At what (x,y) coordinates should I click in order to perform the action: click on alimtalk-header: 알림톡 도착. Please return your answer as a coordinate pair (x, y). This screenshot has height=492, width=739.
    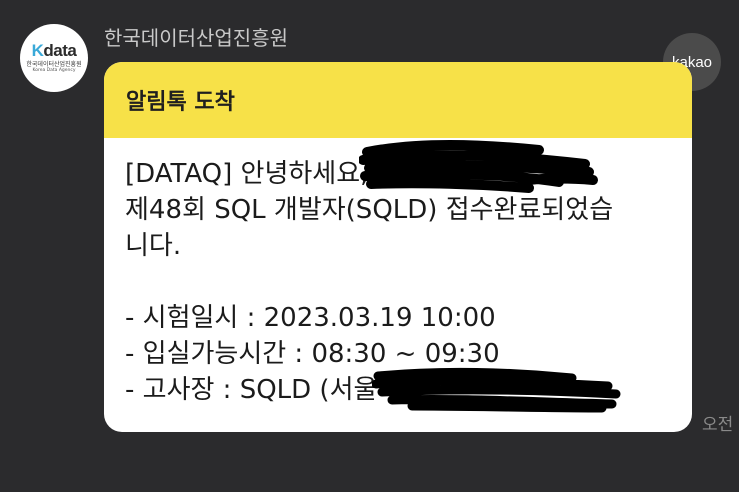
    Looking at the image, I should click on (398, 100).